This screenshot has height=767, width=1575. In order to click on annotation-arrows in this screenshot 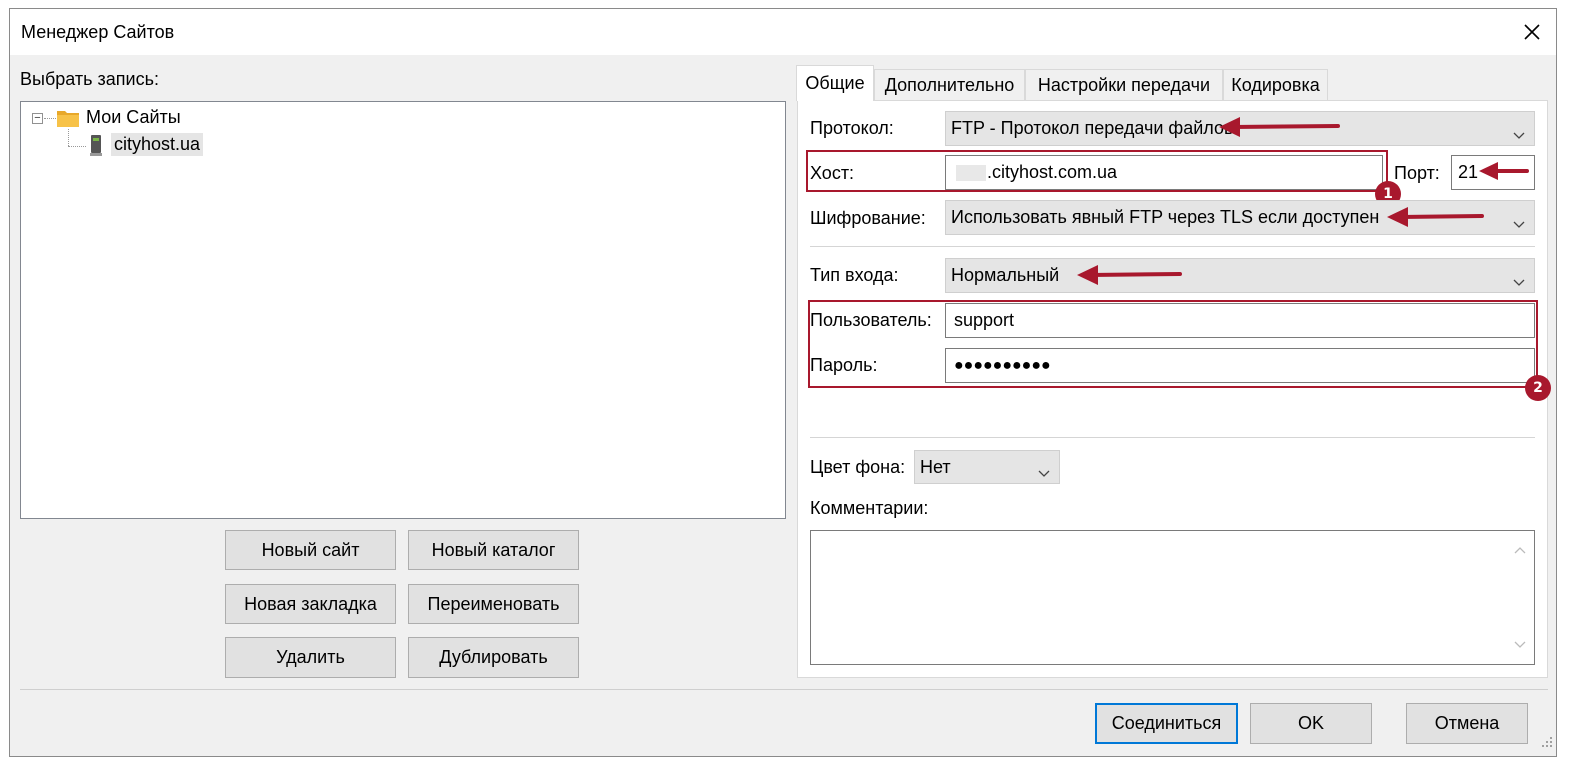, I will do `click(1303, 201)`.